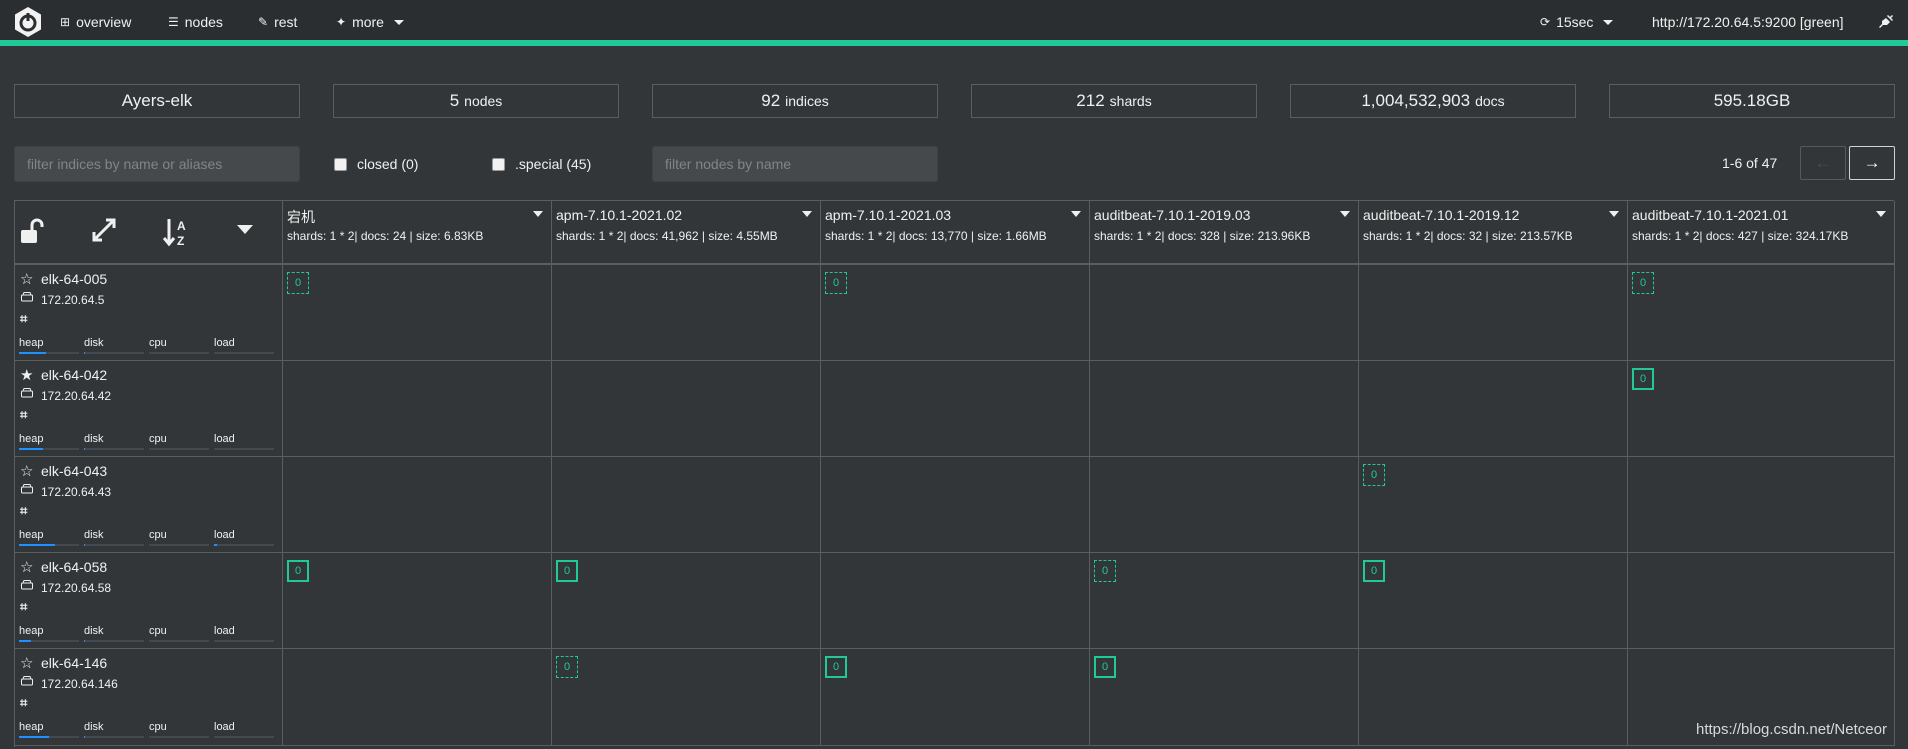 The height and width of the screenshot is (749, 1908). What do you see at coordinates (65, 22) in the screenshot?
I see `sitemap-icon: ⊞` at bounding box center [65, 22].